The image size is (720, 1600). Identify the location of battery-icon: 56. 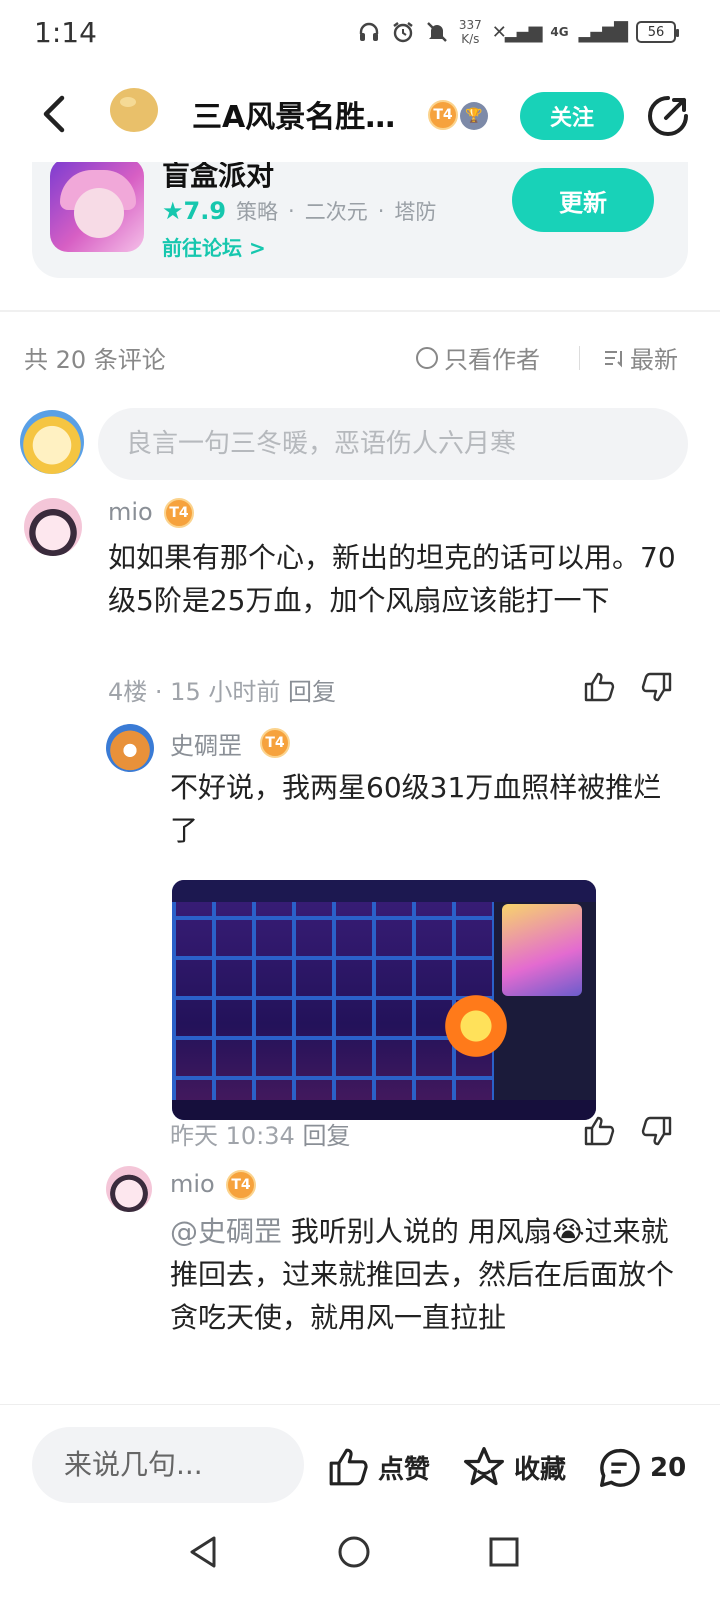
(657, 32).